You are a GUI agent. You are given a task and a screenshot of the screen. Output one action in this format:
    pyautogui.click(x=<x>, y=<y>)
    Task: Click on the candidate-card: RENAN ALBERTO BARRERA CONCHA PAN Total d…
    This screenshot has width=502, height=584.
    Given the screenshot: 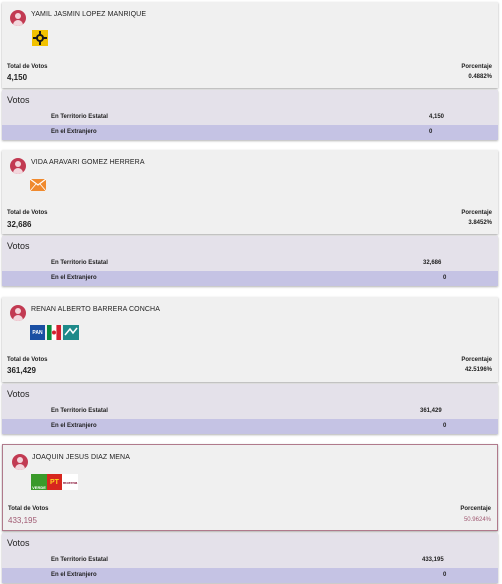 What is the action you would take?
    pyautogui.click(x=250, y=339)
    